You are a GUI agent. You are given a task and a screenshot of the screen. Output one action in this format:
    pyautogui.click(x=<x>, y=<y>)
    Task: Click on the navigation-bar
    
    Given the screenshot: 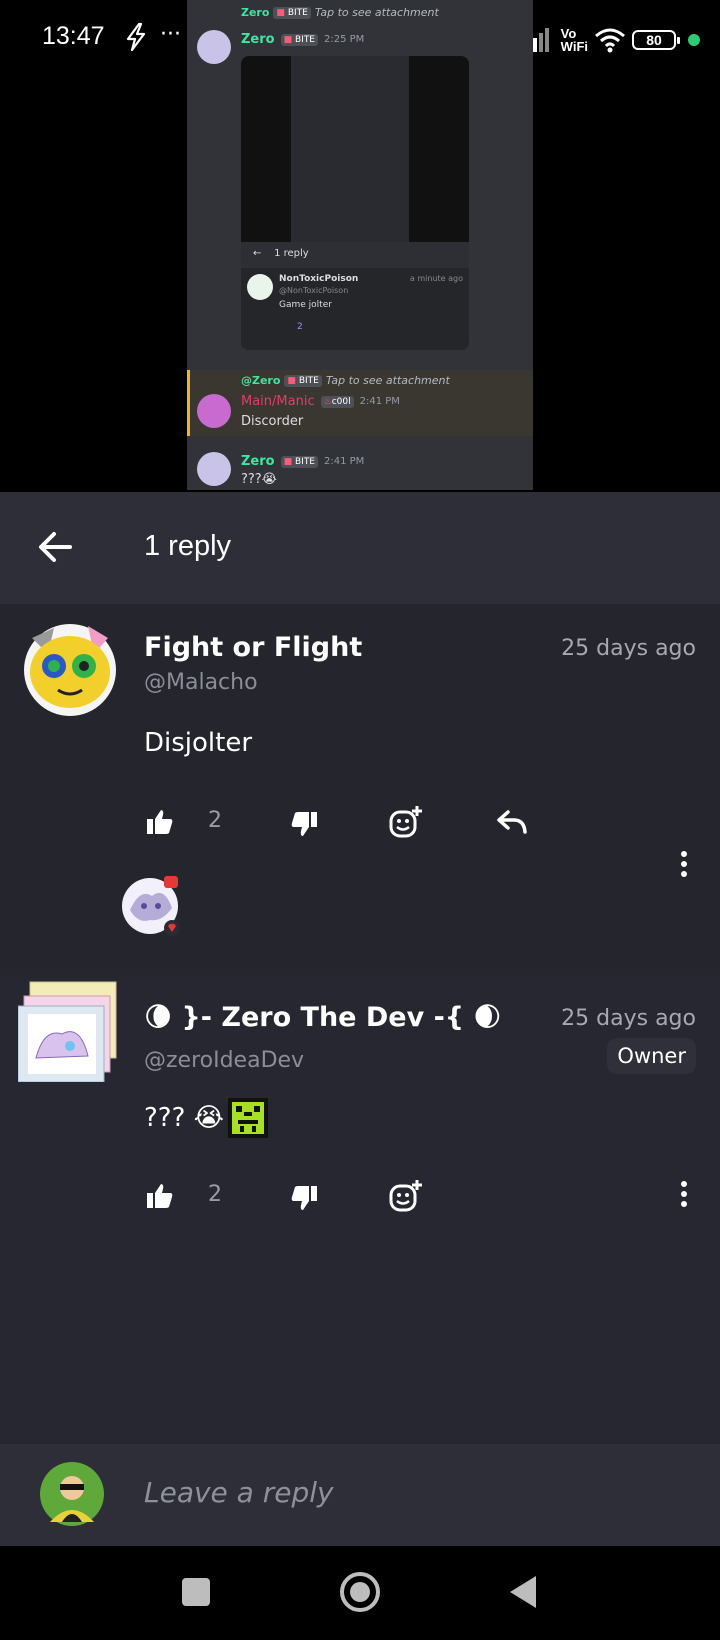 What is the action you would take?
    pyautogui.click(x=360, y=1593)
    